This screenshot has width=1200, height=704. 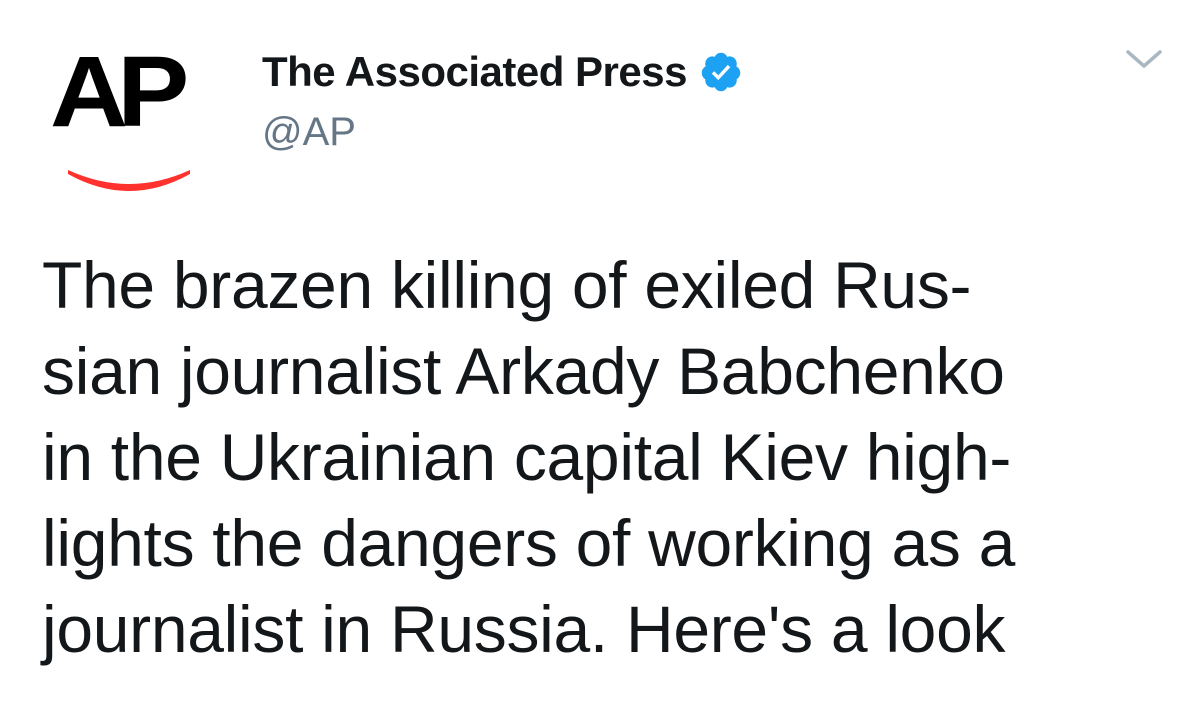 I want to click on tweet-text-line: journalist in Russia. Here's a look, so click(x=524, y=629).